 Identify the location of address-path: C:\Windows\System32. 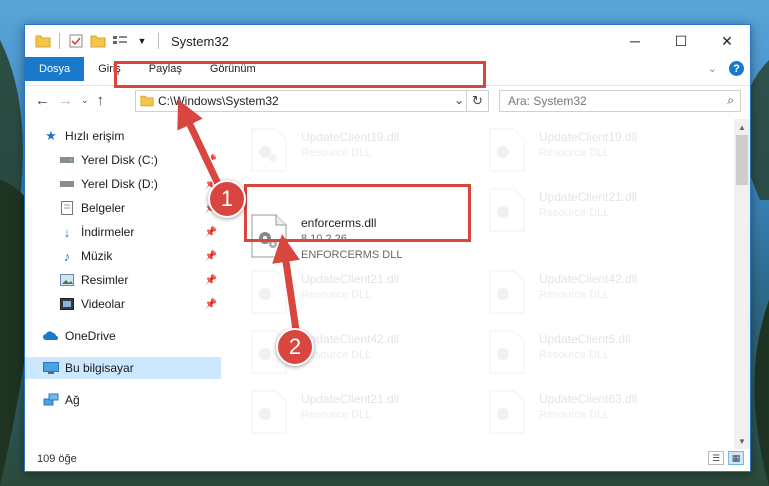
(218, 101).